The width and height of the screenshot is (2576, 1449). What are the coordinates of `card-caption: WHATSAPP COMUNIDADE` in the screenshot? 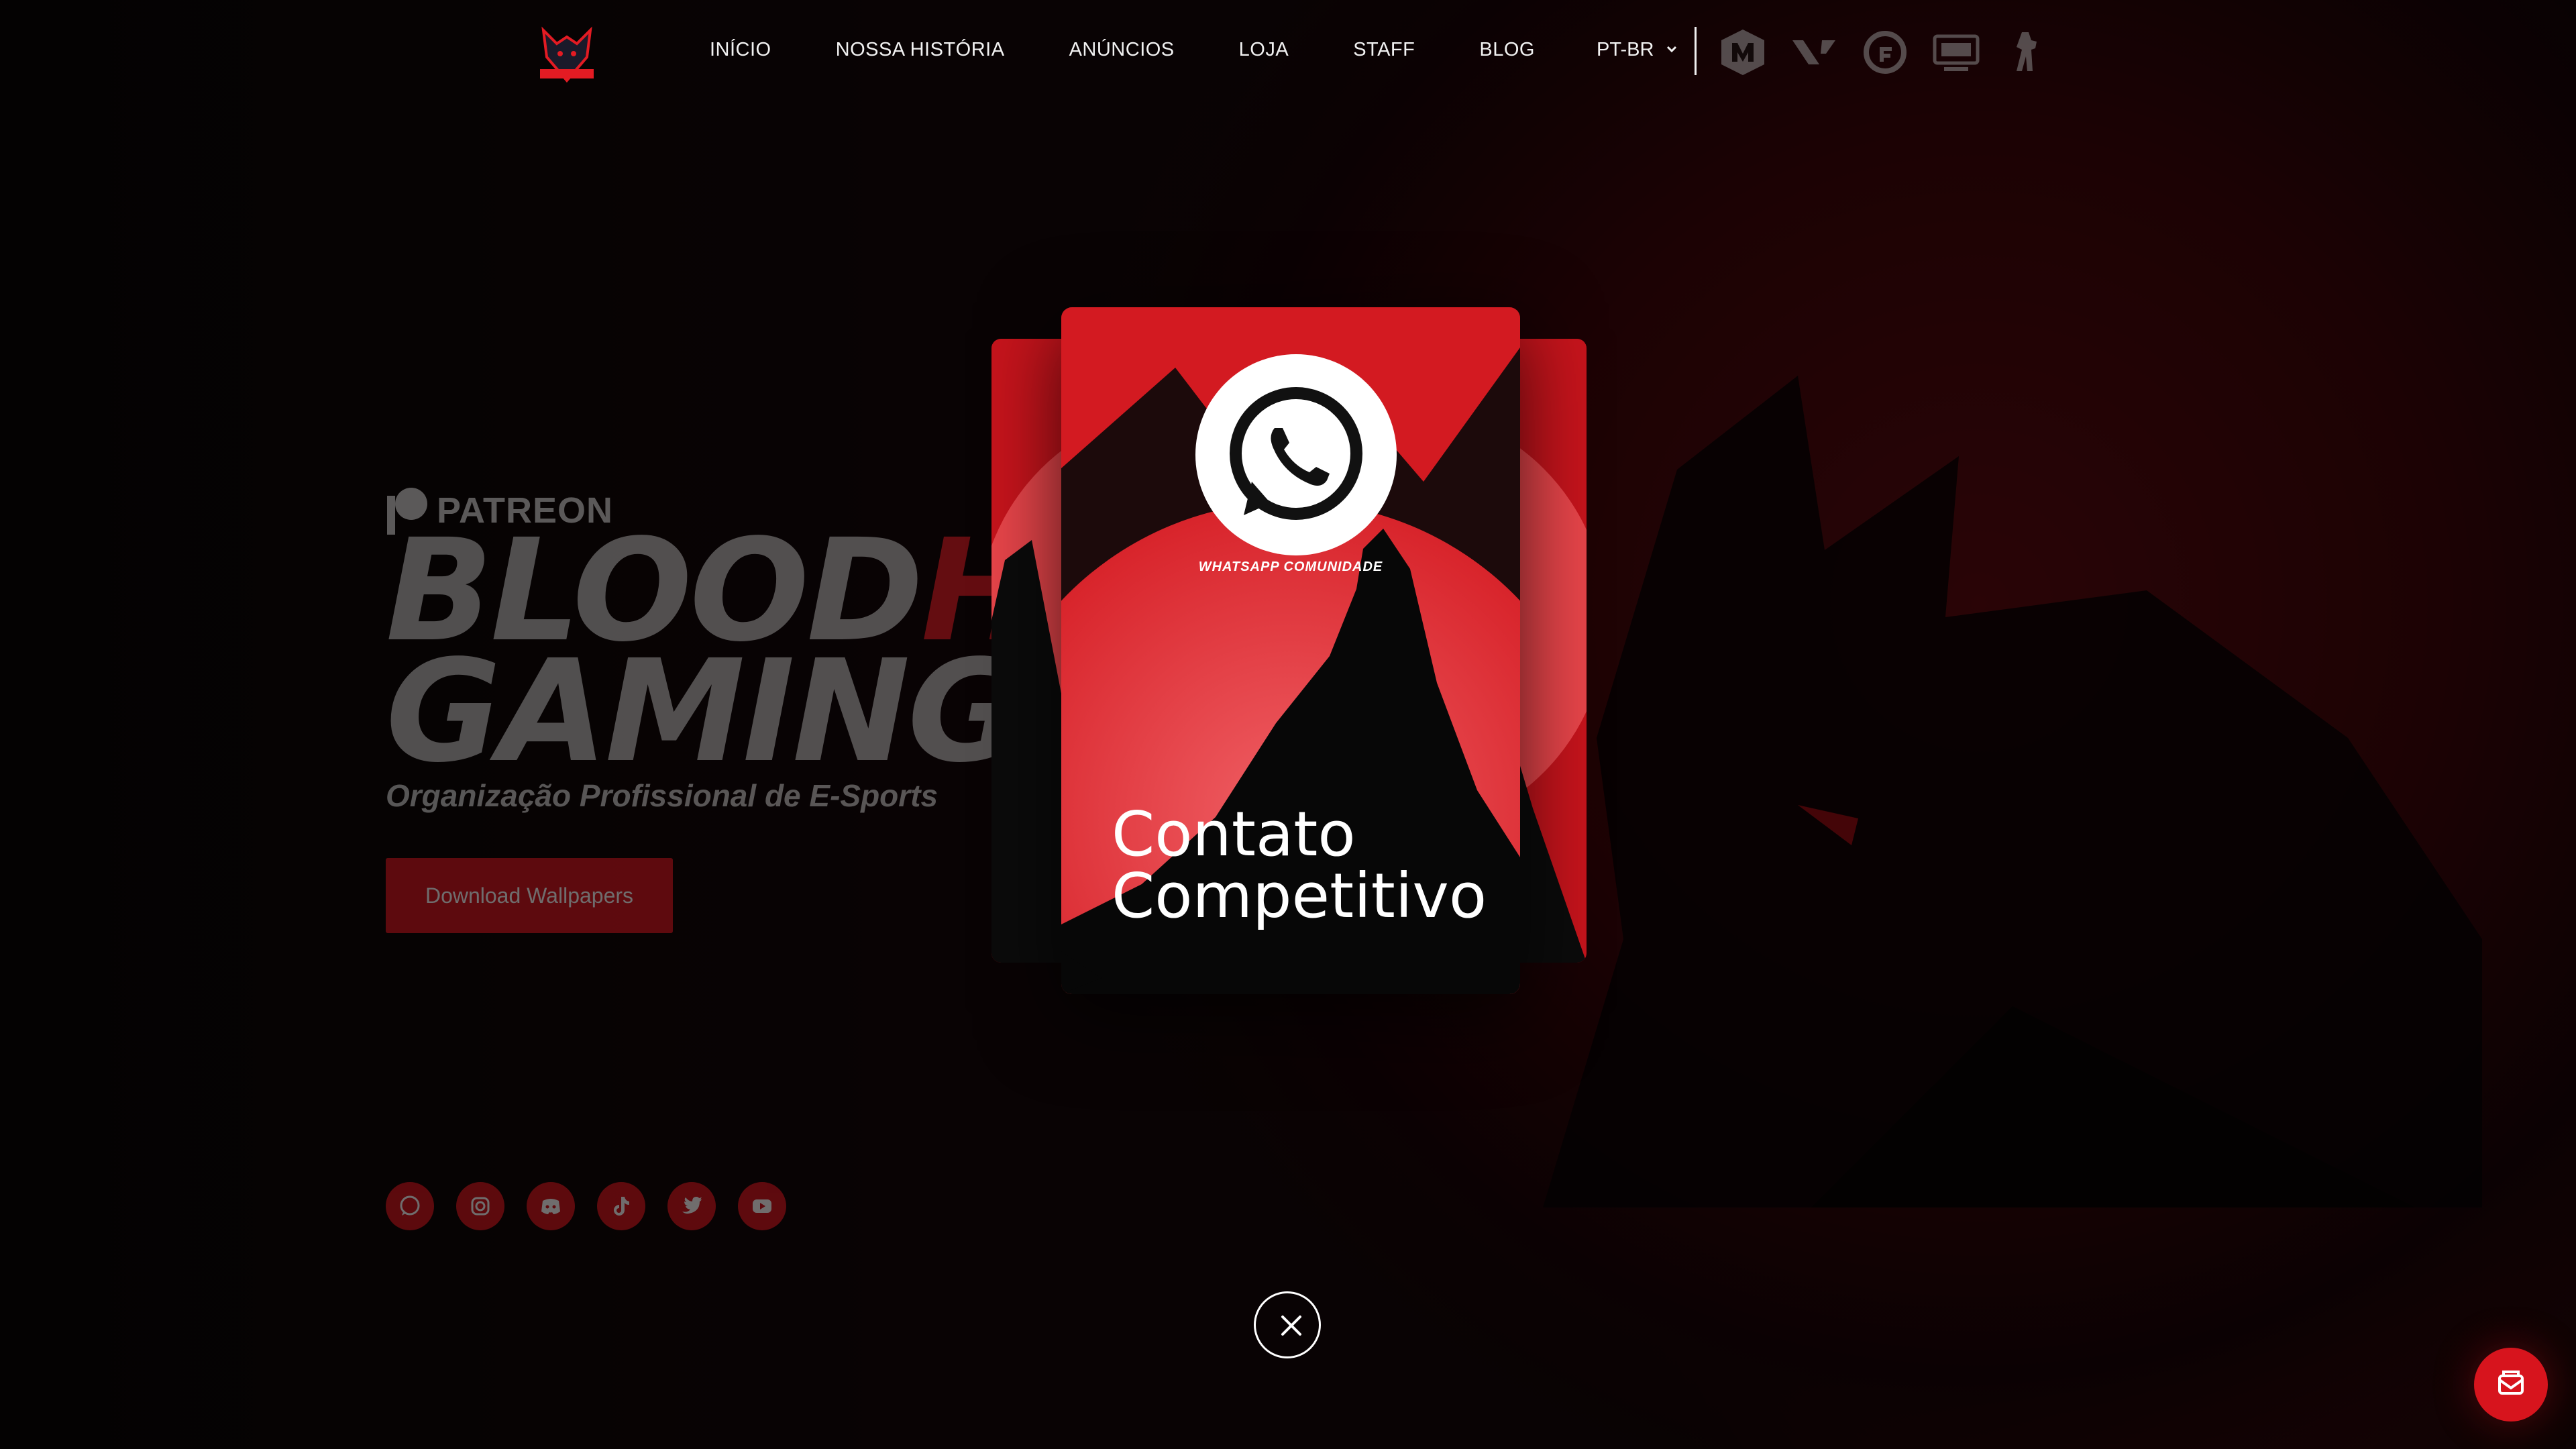 It's located at (1290, 566).